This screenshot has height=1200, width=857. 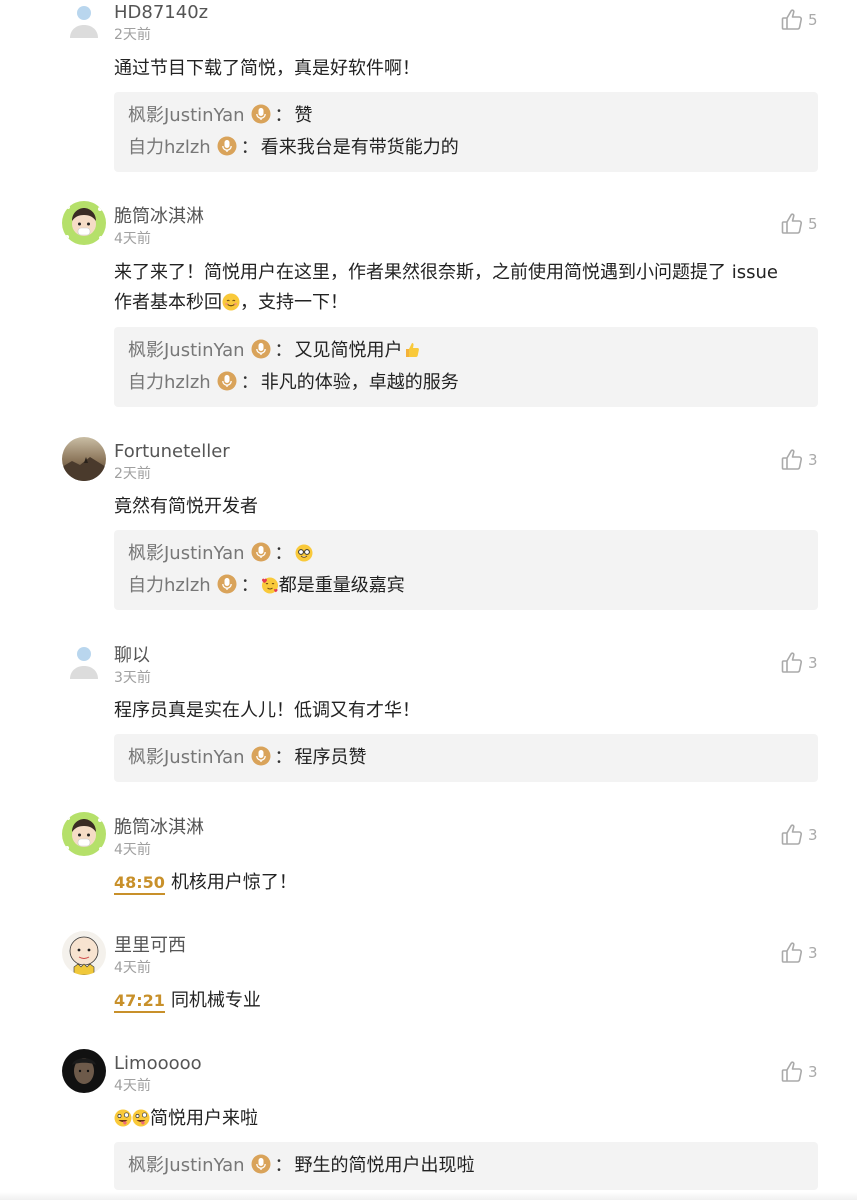 What do you see at coordinates (139, 1002) in the screenshot?
I see `timestamp-link: 47:21` at bounding box center [139, 1002].